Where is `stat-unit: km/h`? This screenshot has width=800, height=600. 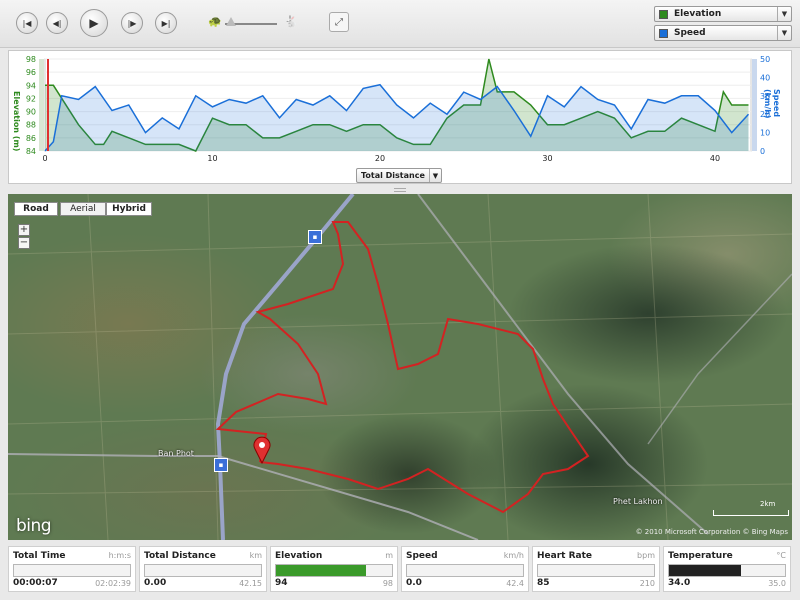 stat-unit: km/h is located at coordinates (513, 555).